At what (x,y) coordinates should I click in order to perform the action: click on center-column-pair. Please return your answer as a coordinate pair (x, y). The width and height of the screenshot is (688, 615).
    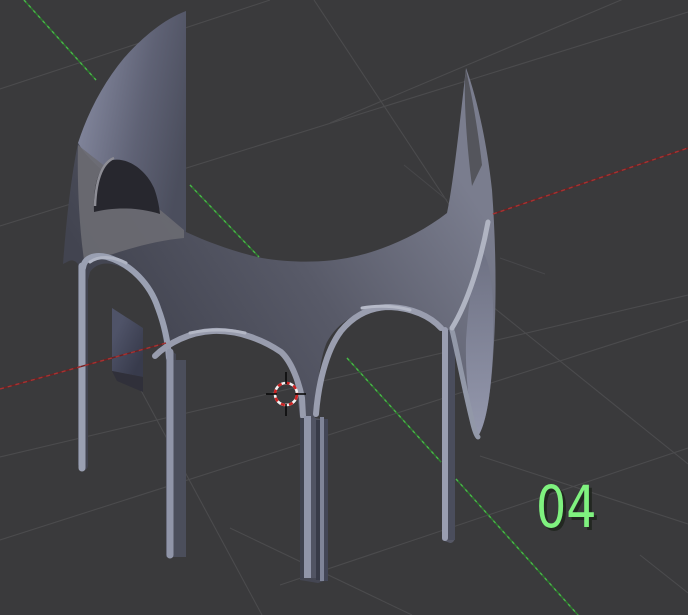
    Looking at the image, I should click on (314, 498).